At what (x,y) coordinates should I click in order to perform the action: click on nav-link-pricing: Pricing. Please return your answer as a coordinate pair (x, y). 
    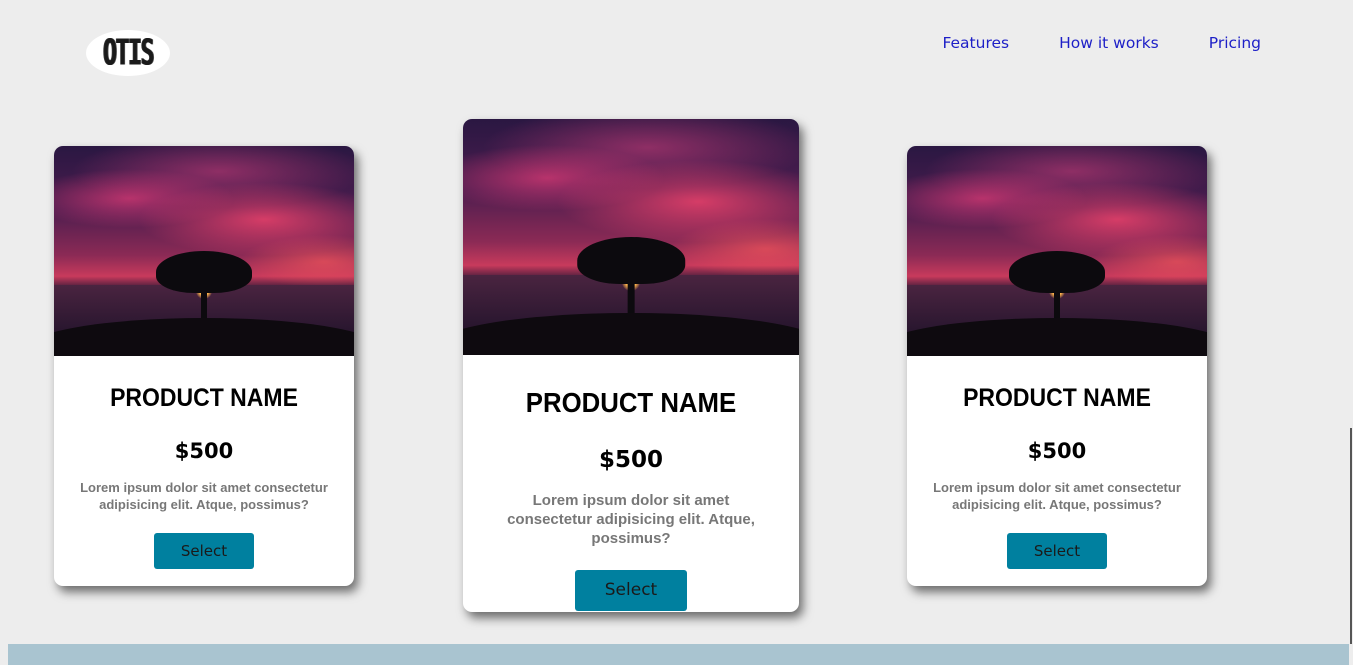
    Looking at the image, I should click on (1235, 43).